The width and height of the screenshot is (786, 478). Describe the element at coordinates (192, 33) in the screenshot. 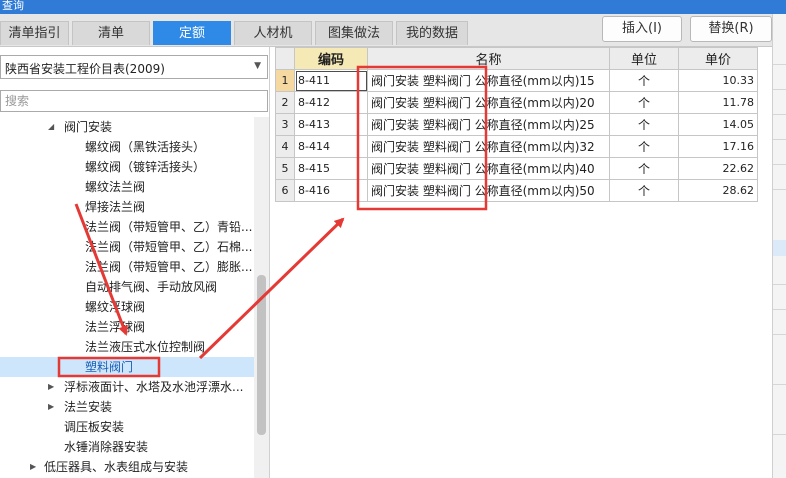

I see `tab-quota: 定额` at that location.